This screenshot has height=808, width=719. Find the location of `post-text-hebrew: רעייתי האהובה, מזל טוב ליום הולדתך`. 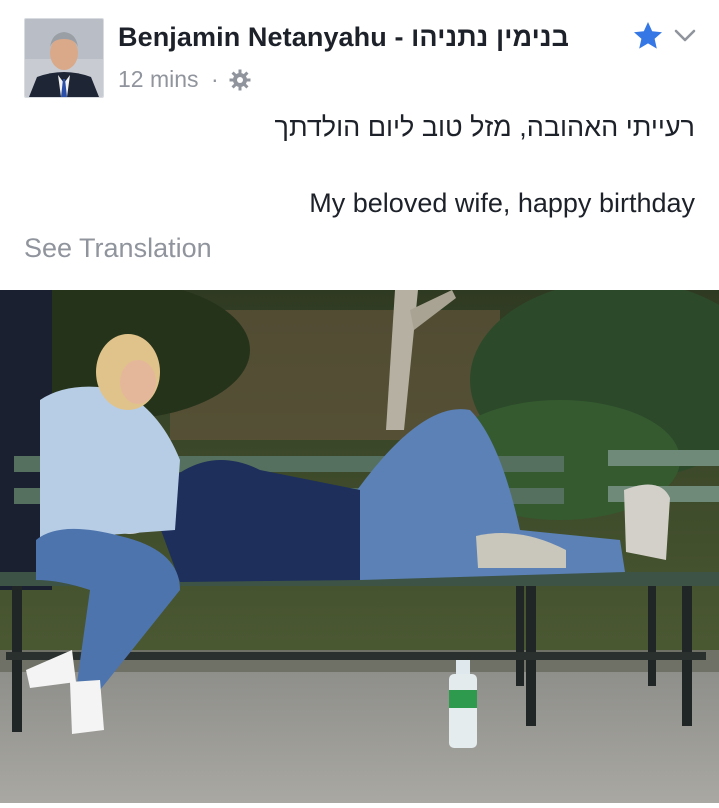

post-text-hebrew: רעייתי האהובה, מזל טוב ליום הולדתך is located at coordinates (484, 127).